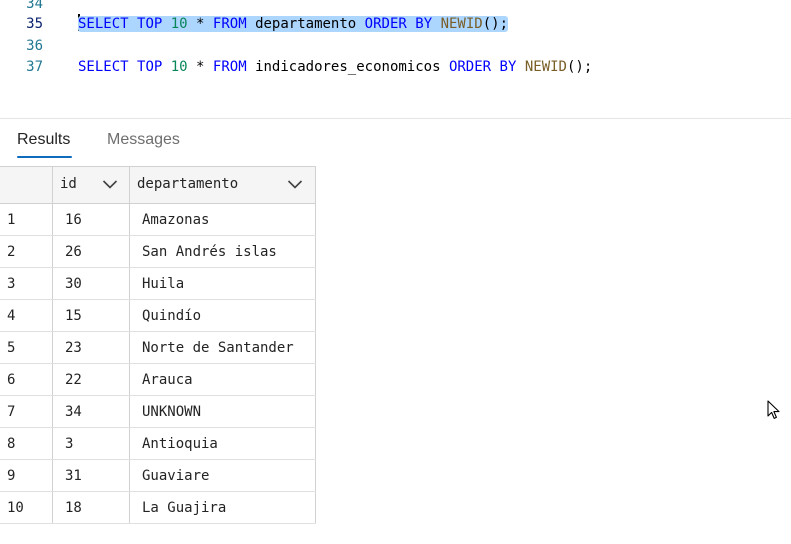 Image resolution: width=791 pixels, height=544 pixels. Describe the element at coordinates (43, 140) in the screenshot. I see `tab-results: Results` at that location.